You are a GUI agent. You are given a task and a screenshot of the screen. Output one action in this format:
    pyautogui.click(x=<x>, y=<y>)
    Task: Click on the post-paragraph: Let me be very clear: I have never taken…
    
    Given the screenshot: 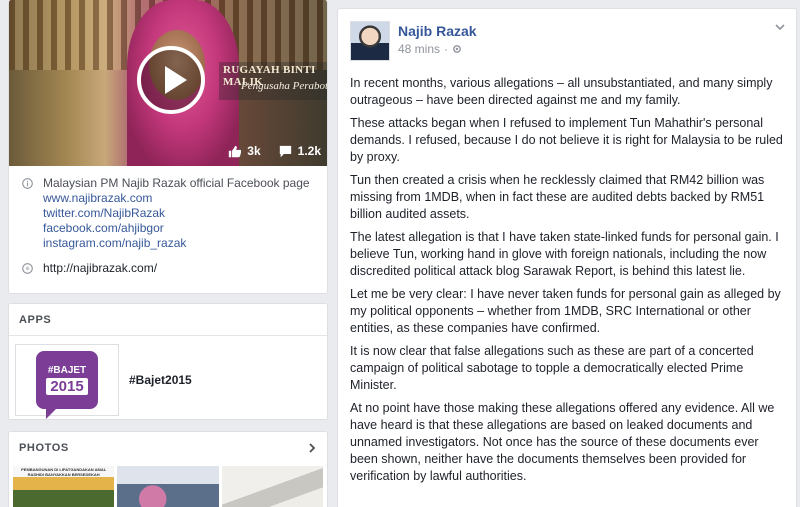 What is the action you would take?
    pyautogui.click(x=565, y=311)
    